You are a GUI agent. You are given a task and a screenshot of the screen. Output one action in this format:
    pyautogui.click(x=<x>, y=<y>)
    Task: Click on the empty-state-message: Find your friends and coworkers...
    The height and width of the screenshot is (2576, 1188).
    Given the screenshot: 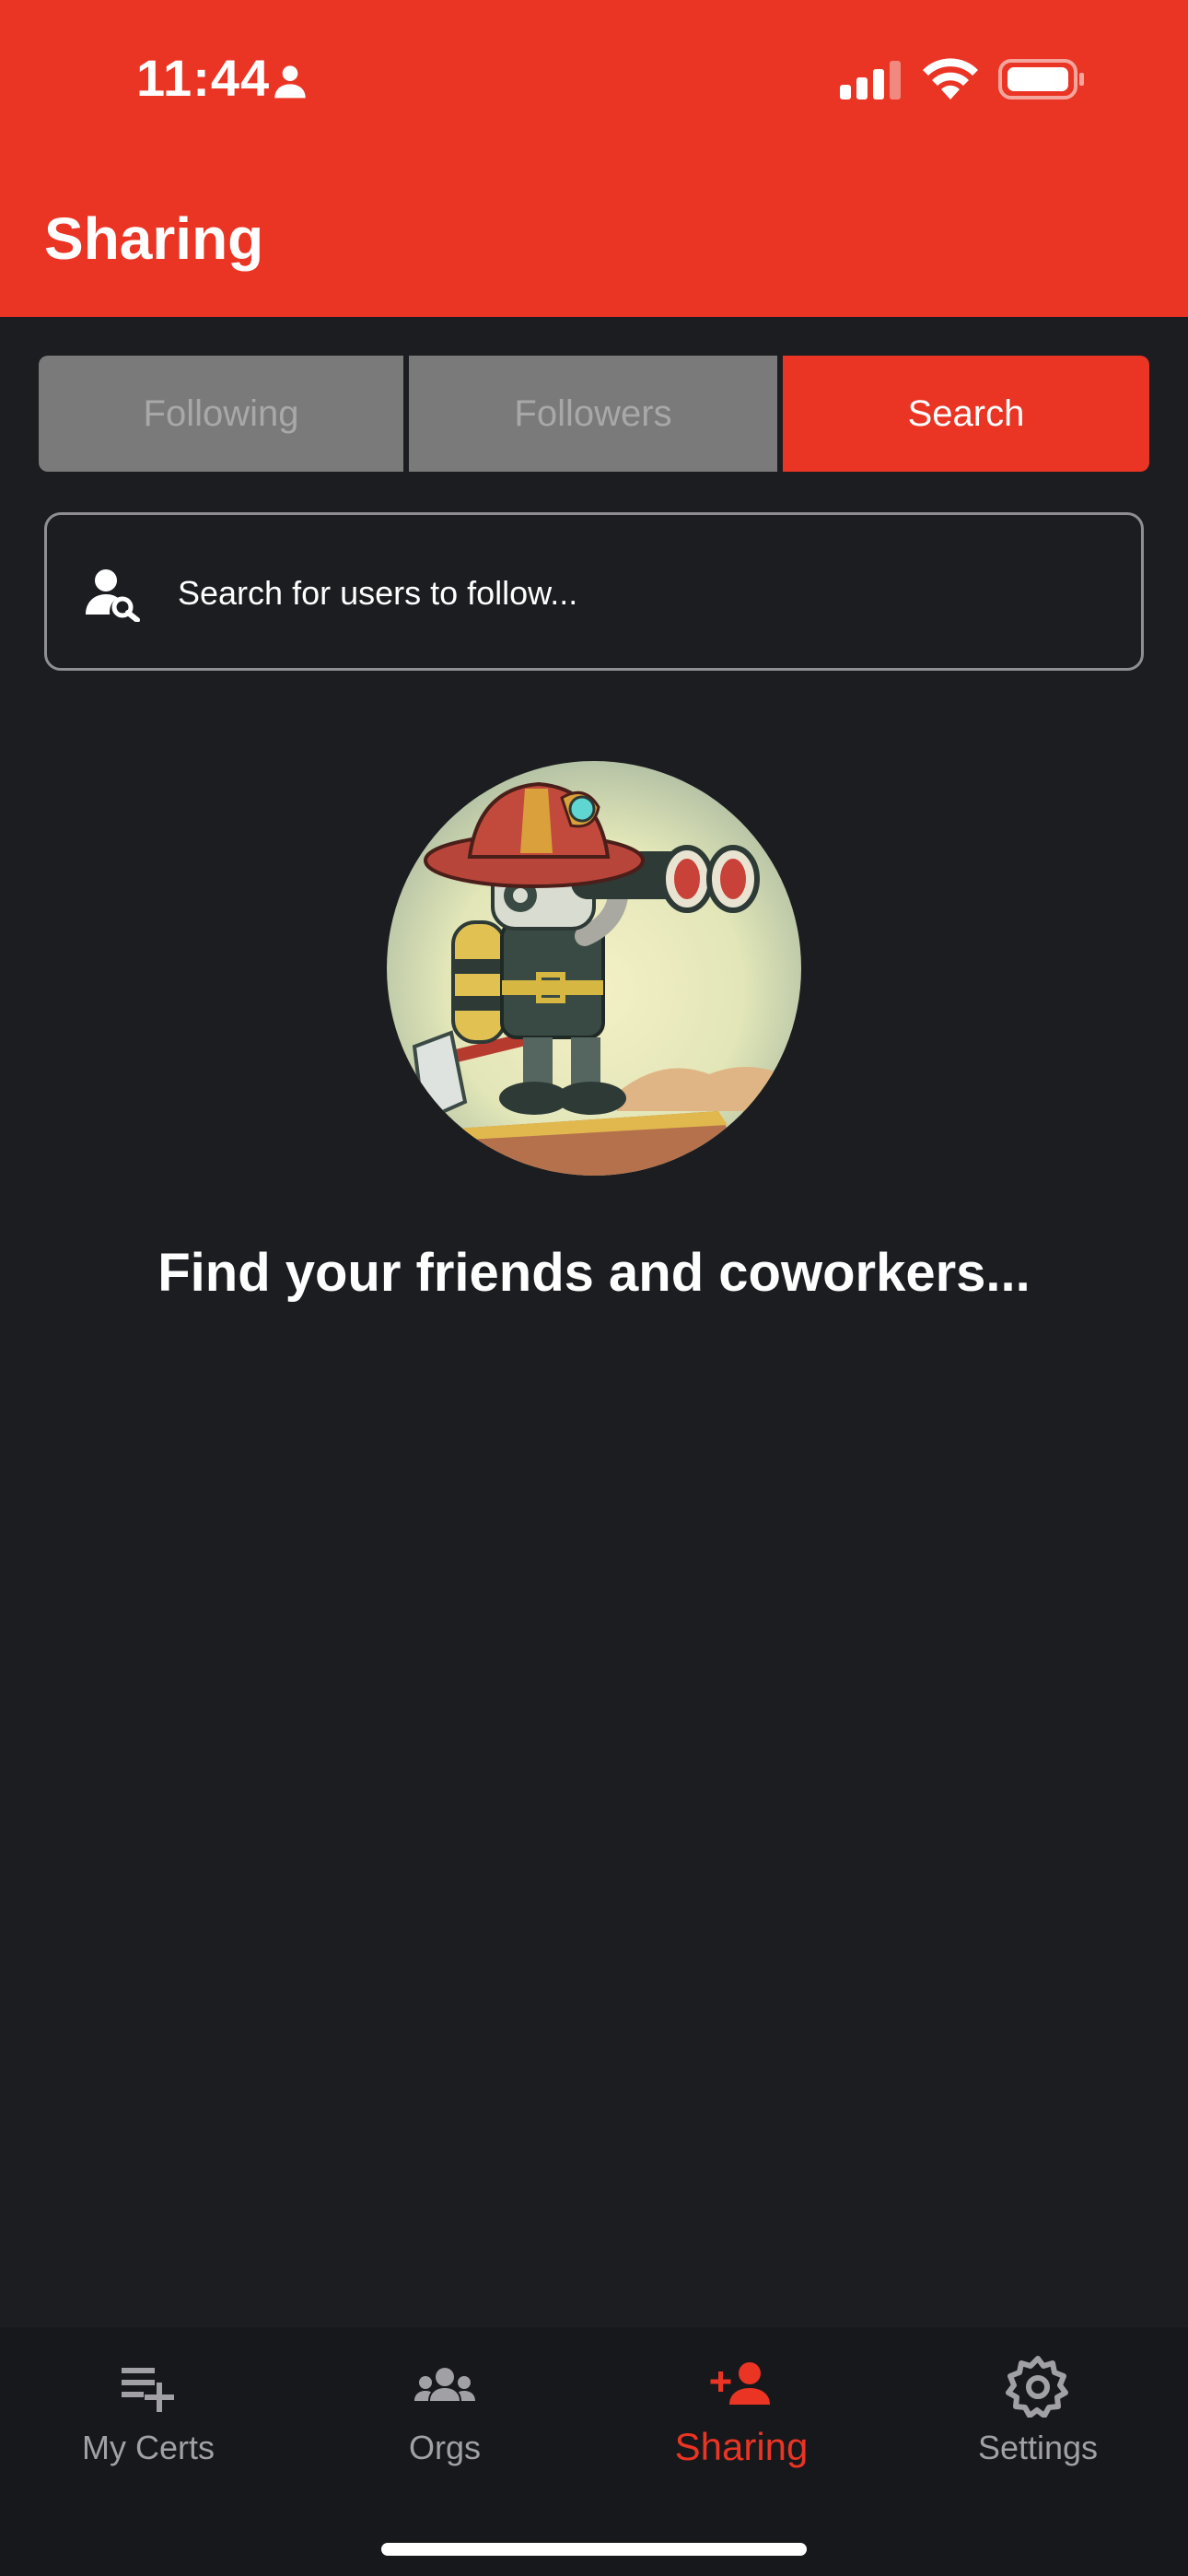 What is the action you would take?
    pyautogui.click(x=594, y=1273)
    